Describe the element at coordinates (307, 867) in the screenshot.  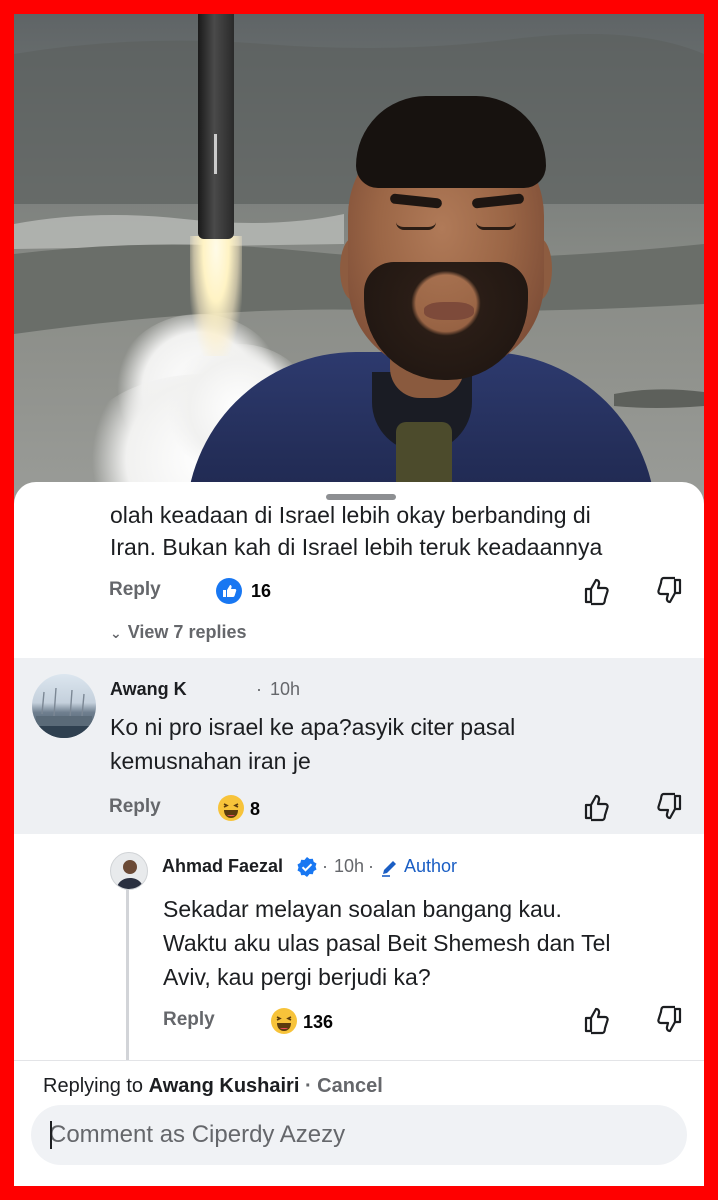
I see `verified-badge-icon` at that location.